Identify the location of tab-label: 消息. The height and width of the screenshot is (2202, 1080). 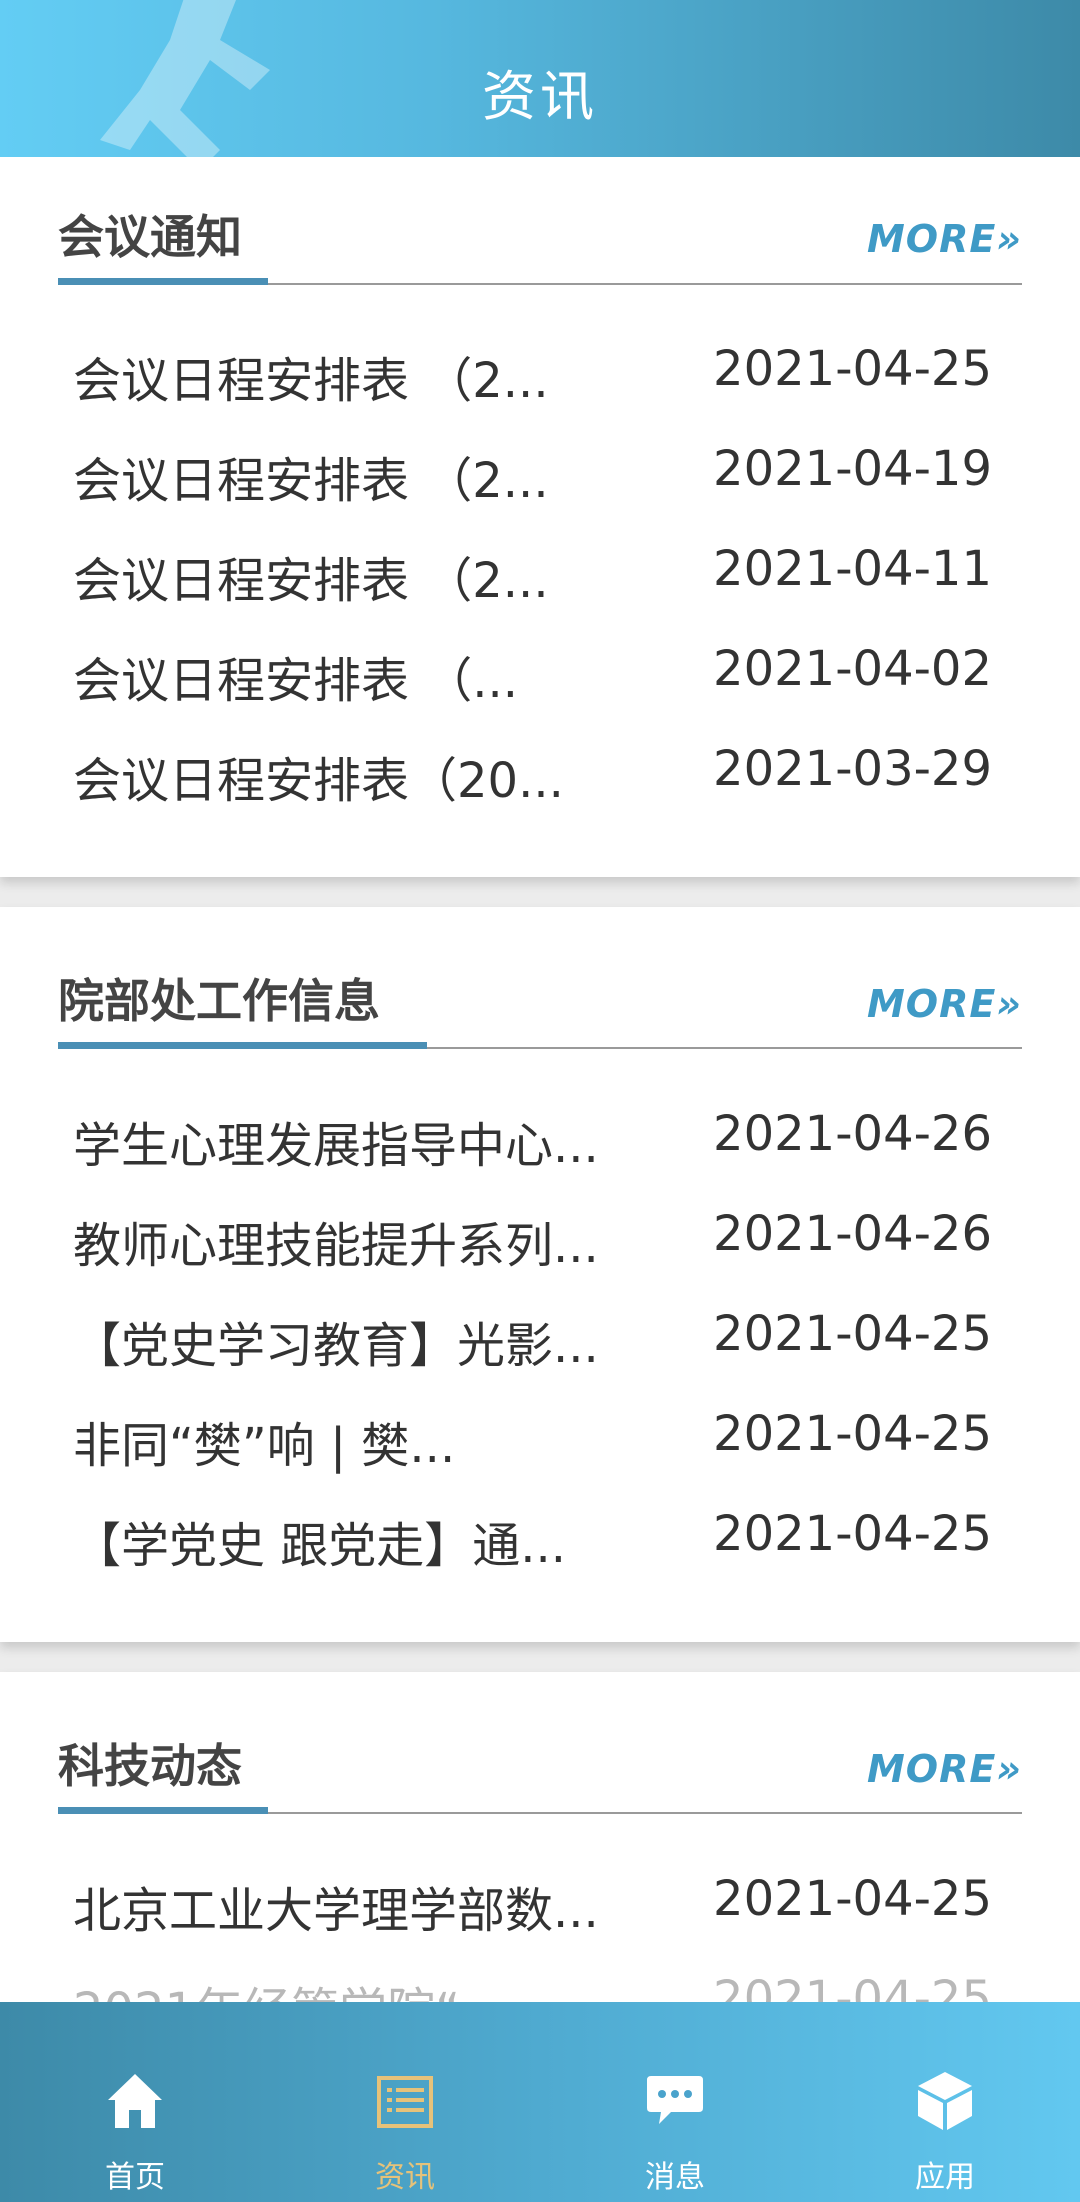
(675, 2177).